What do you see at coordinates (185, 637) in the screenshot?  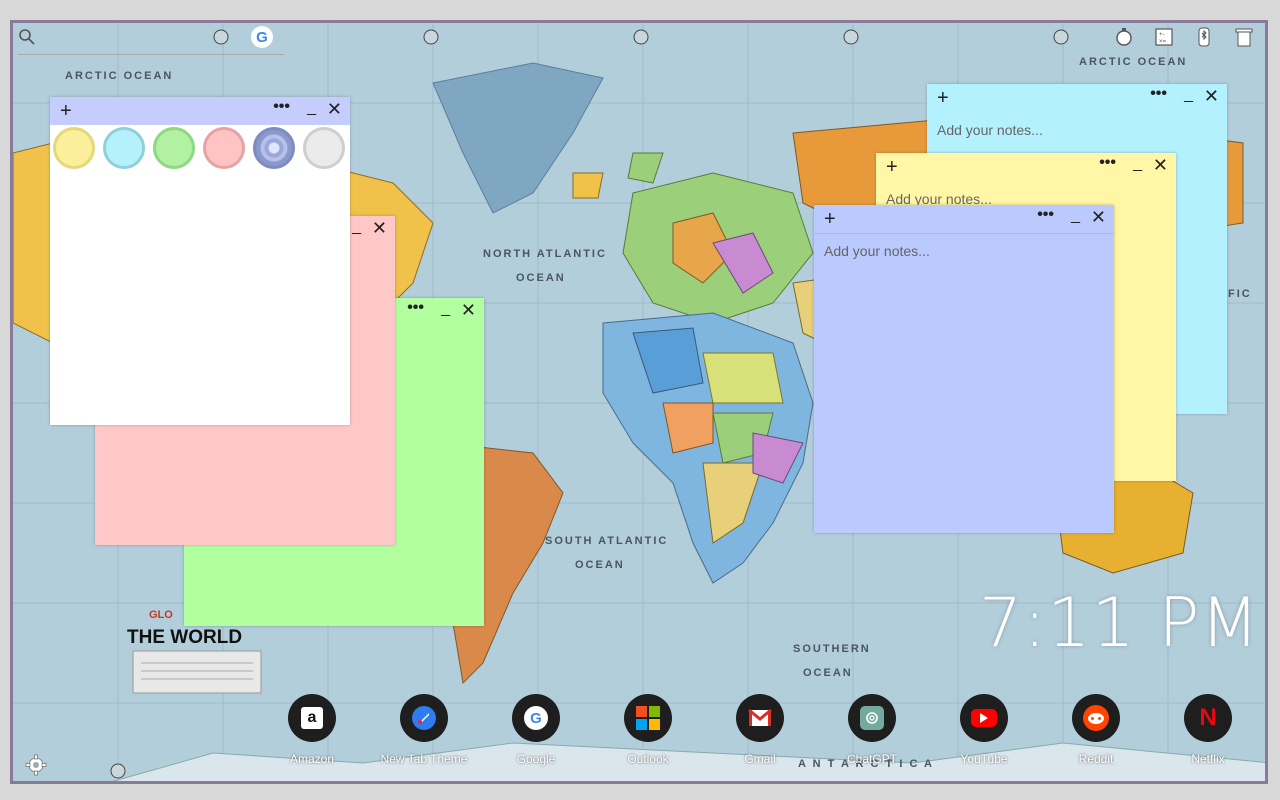 I see `map-title: THE WORLD` at bounding box center [185, 637].